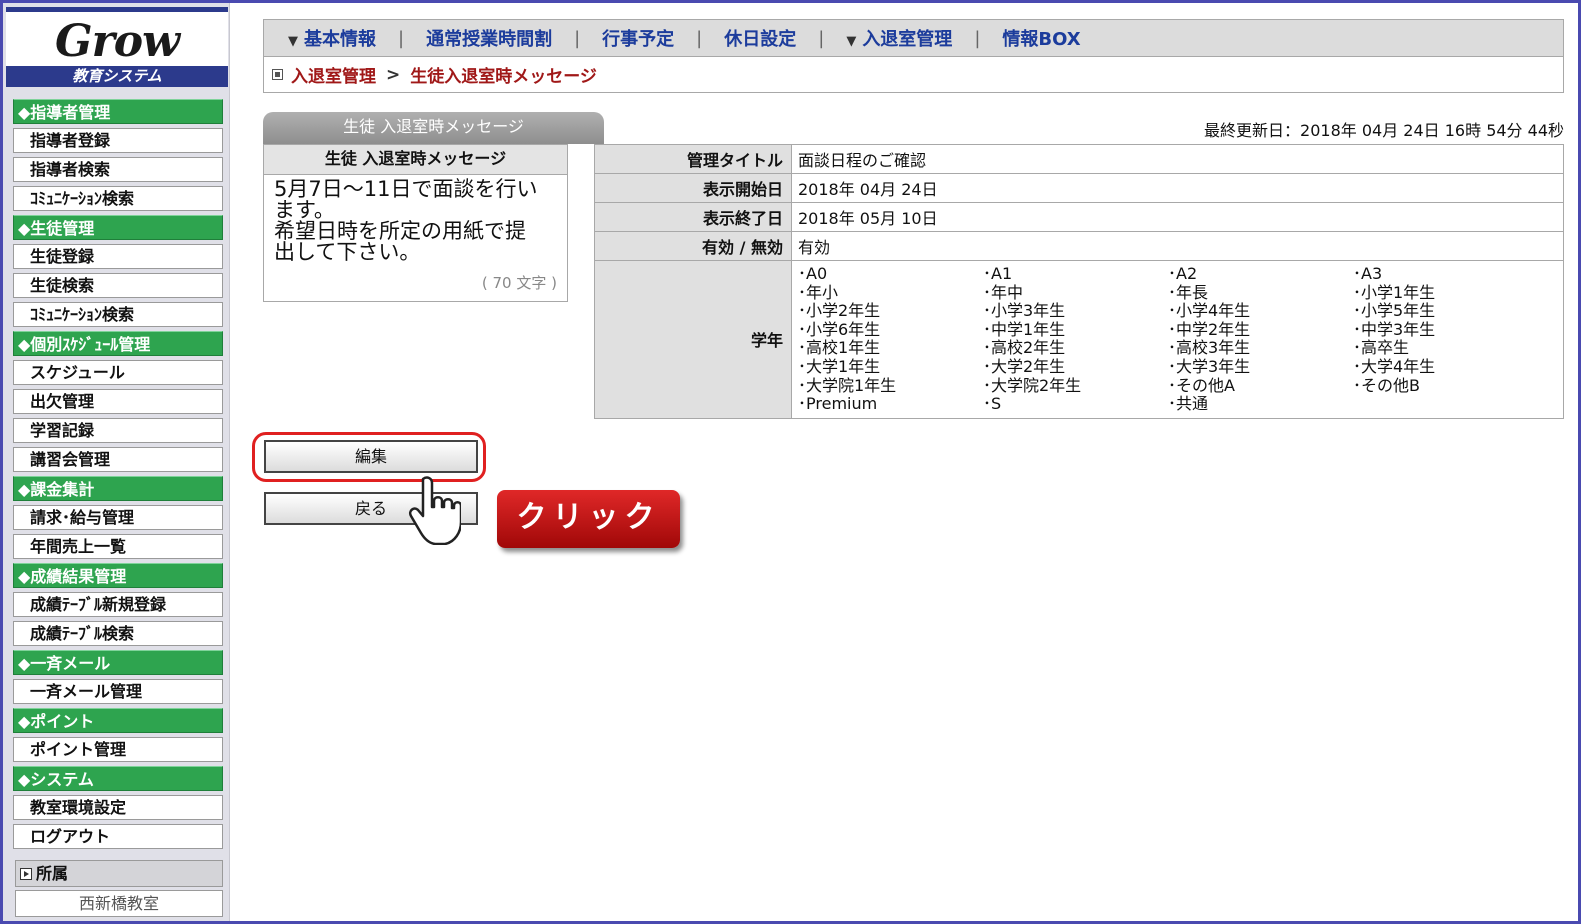 The height and width of the screenshot is (924, 1581). Describe the element at coordinates (333, 74) in the screenshot. I see `breadcrumb-parent: 入退室管理` at that location.